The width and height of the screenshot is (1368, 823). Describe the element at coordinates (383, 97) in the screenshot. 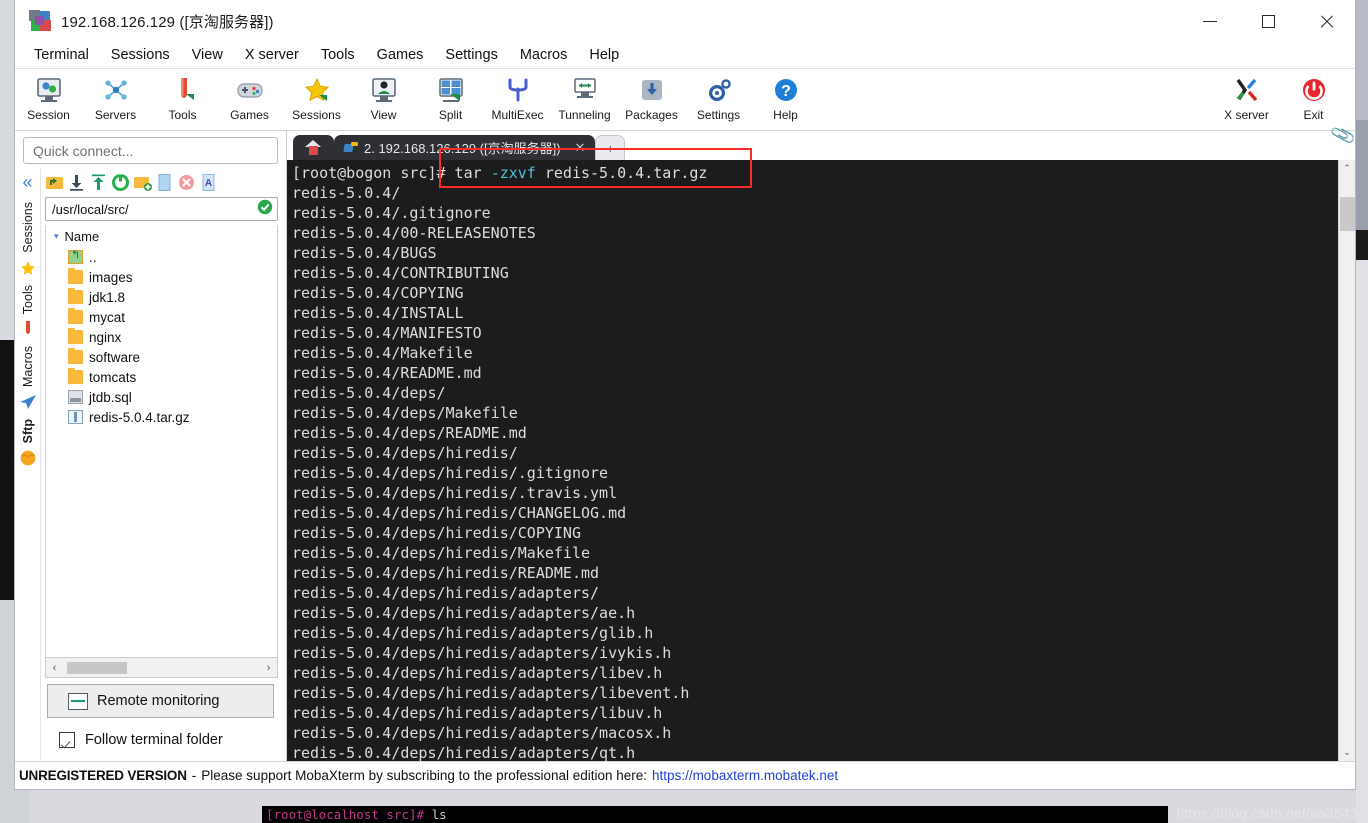

I see `toolbar-view-button: View` at that location.